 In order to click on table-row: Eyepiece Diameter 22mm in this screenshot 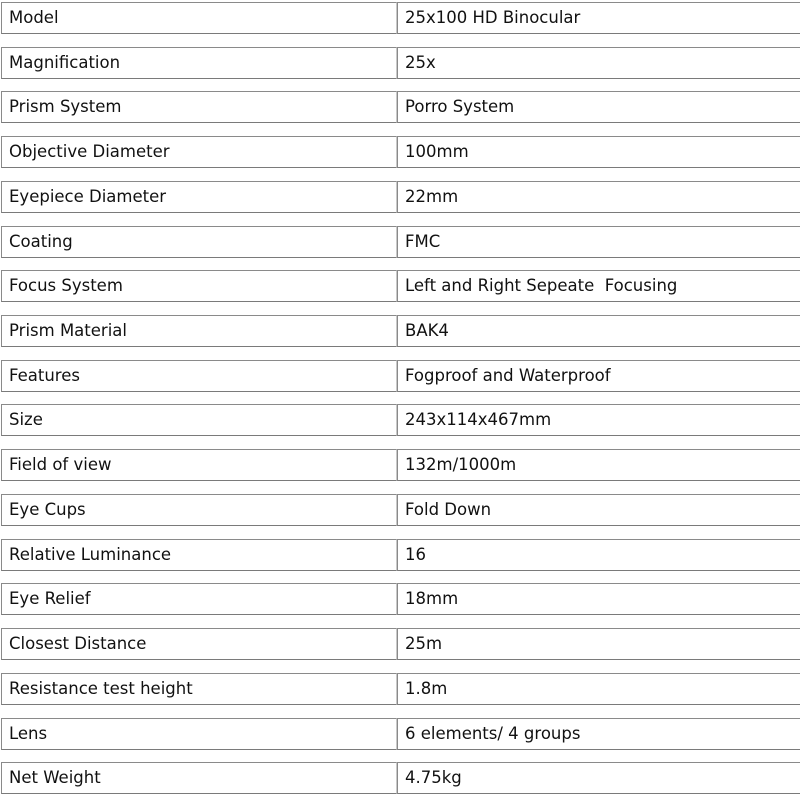, I will do `click(400, 201)`.